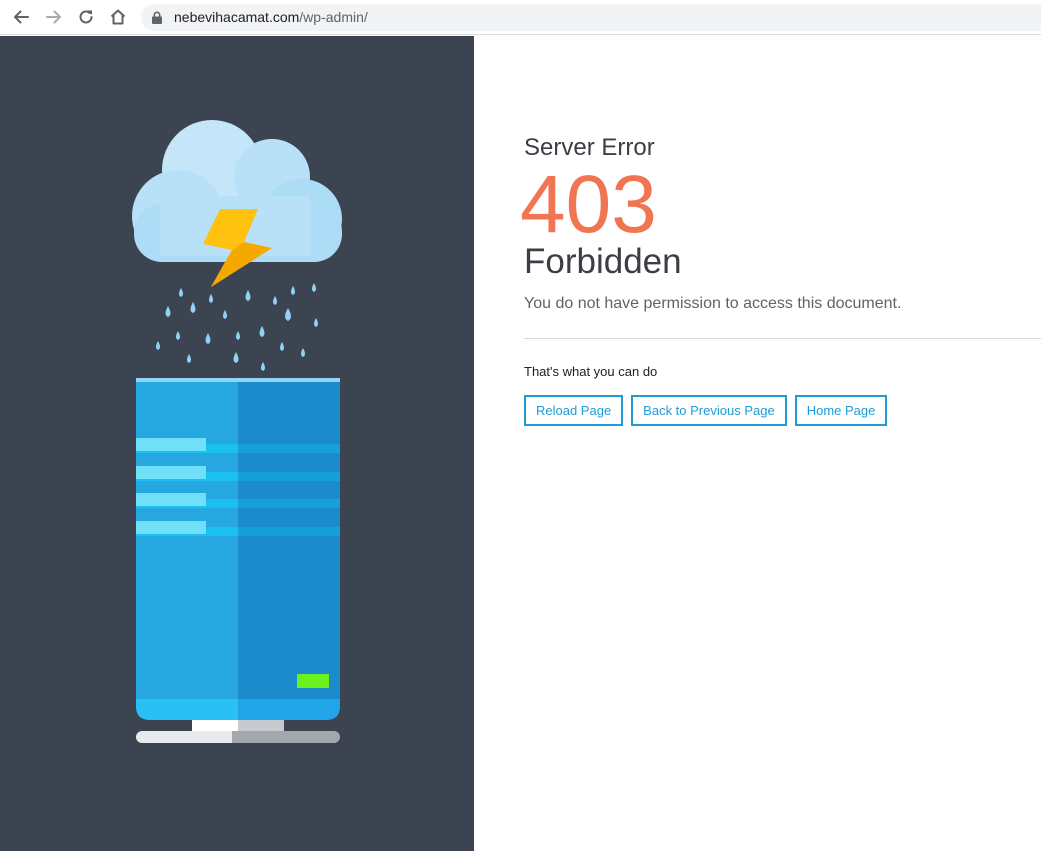  I want to click on arrow-left-icon, so click(21, 17).